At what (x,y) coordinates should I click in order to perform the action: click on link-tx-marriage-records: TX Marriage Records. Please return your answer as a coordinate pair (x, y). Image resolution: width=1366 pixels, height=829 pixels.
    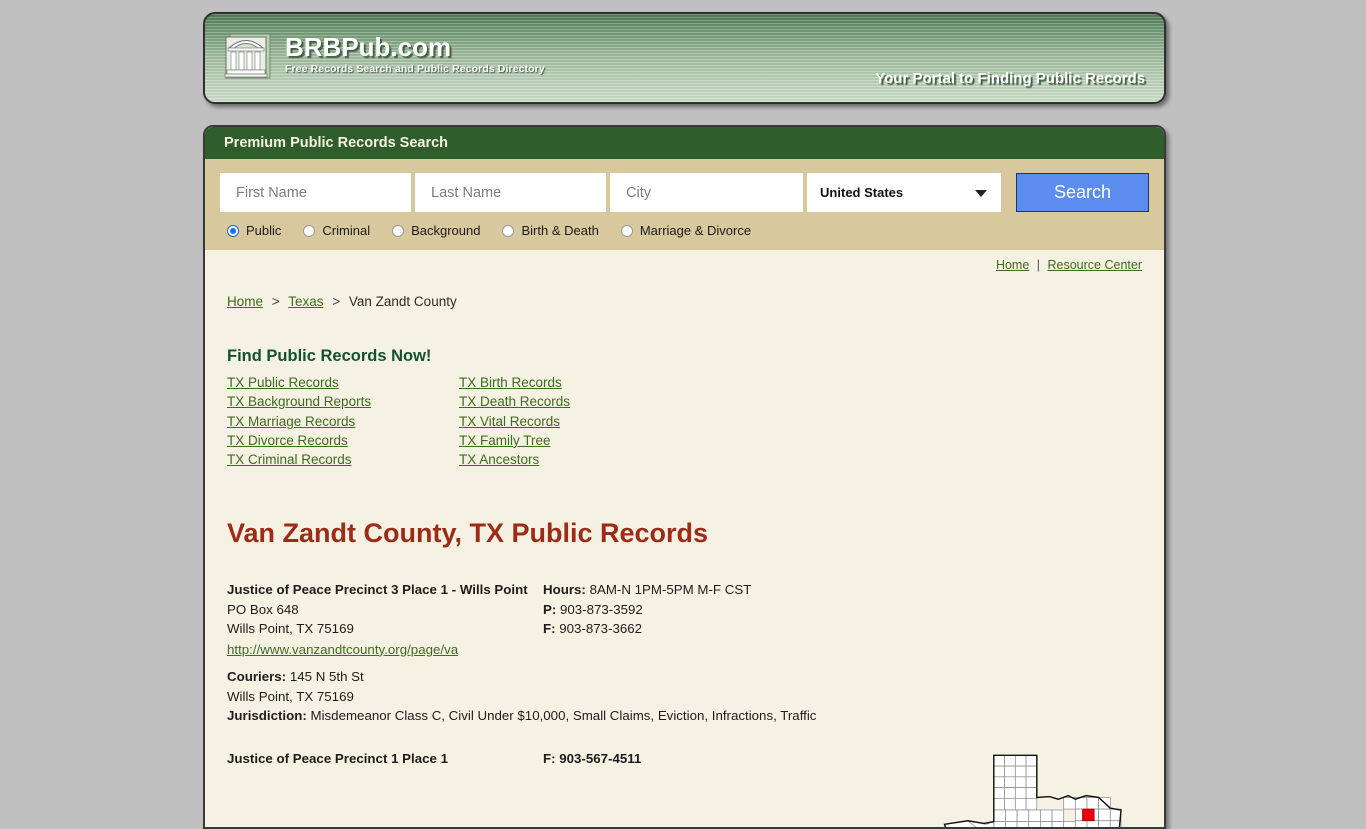
    Looking at the image, I should click on (343, 421).